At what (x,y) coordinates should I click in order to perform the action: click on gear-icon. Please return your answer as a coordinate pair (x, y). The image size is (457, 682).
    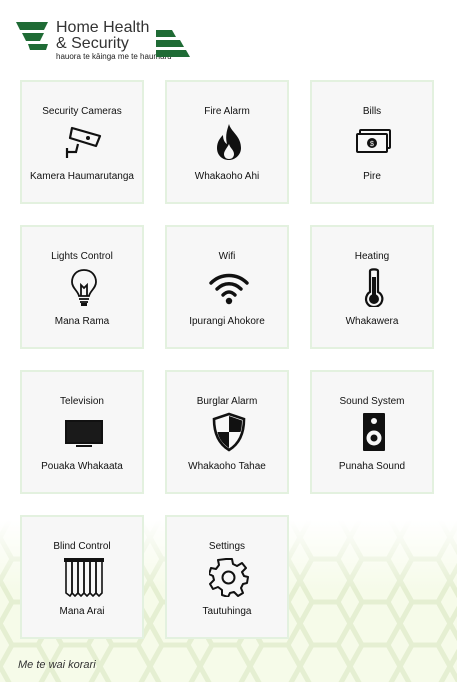
    Looking at the image, I should click on (229, 577).